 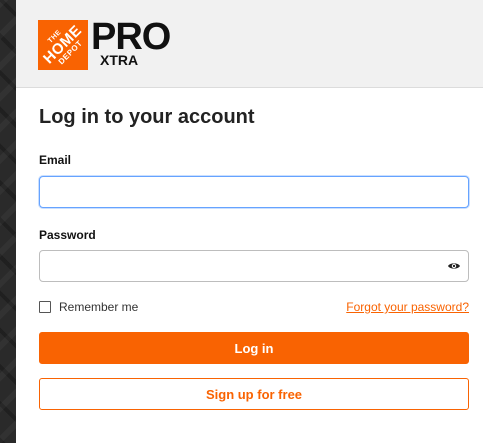 I want to click on password-field, so click(x=254, y=266).